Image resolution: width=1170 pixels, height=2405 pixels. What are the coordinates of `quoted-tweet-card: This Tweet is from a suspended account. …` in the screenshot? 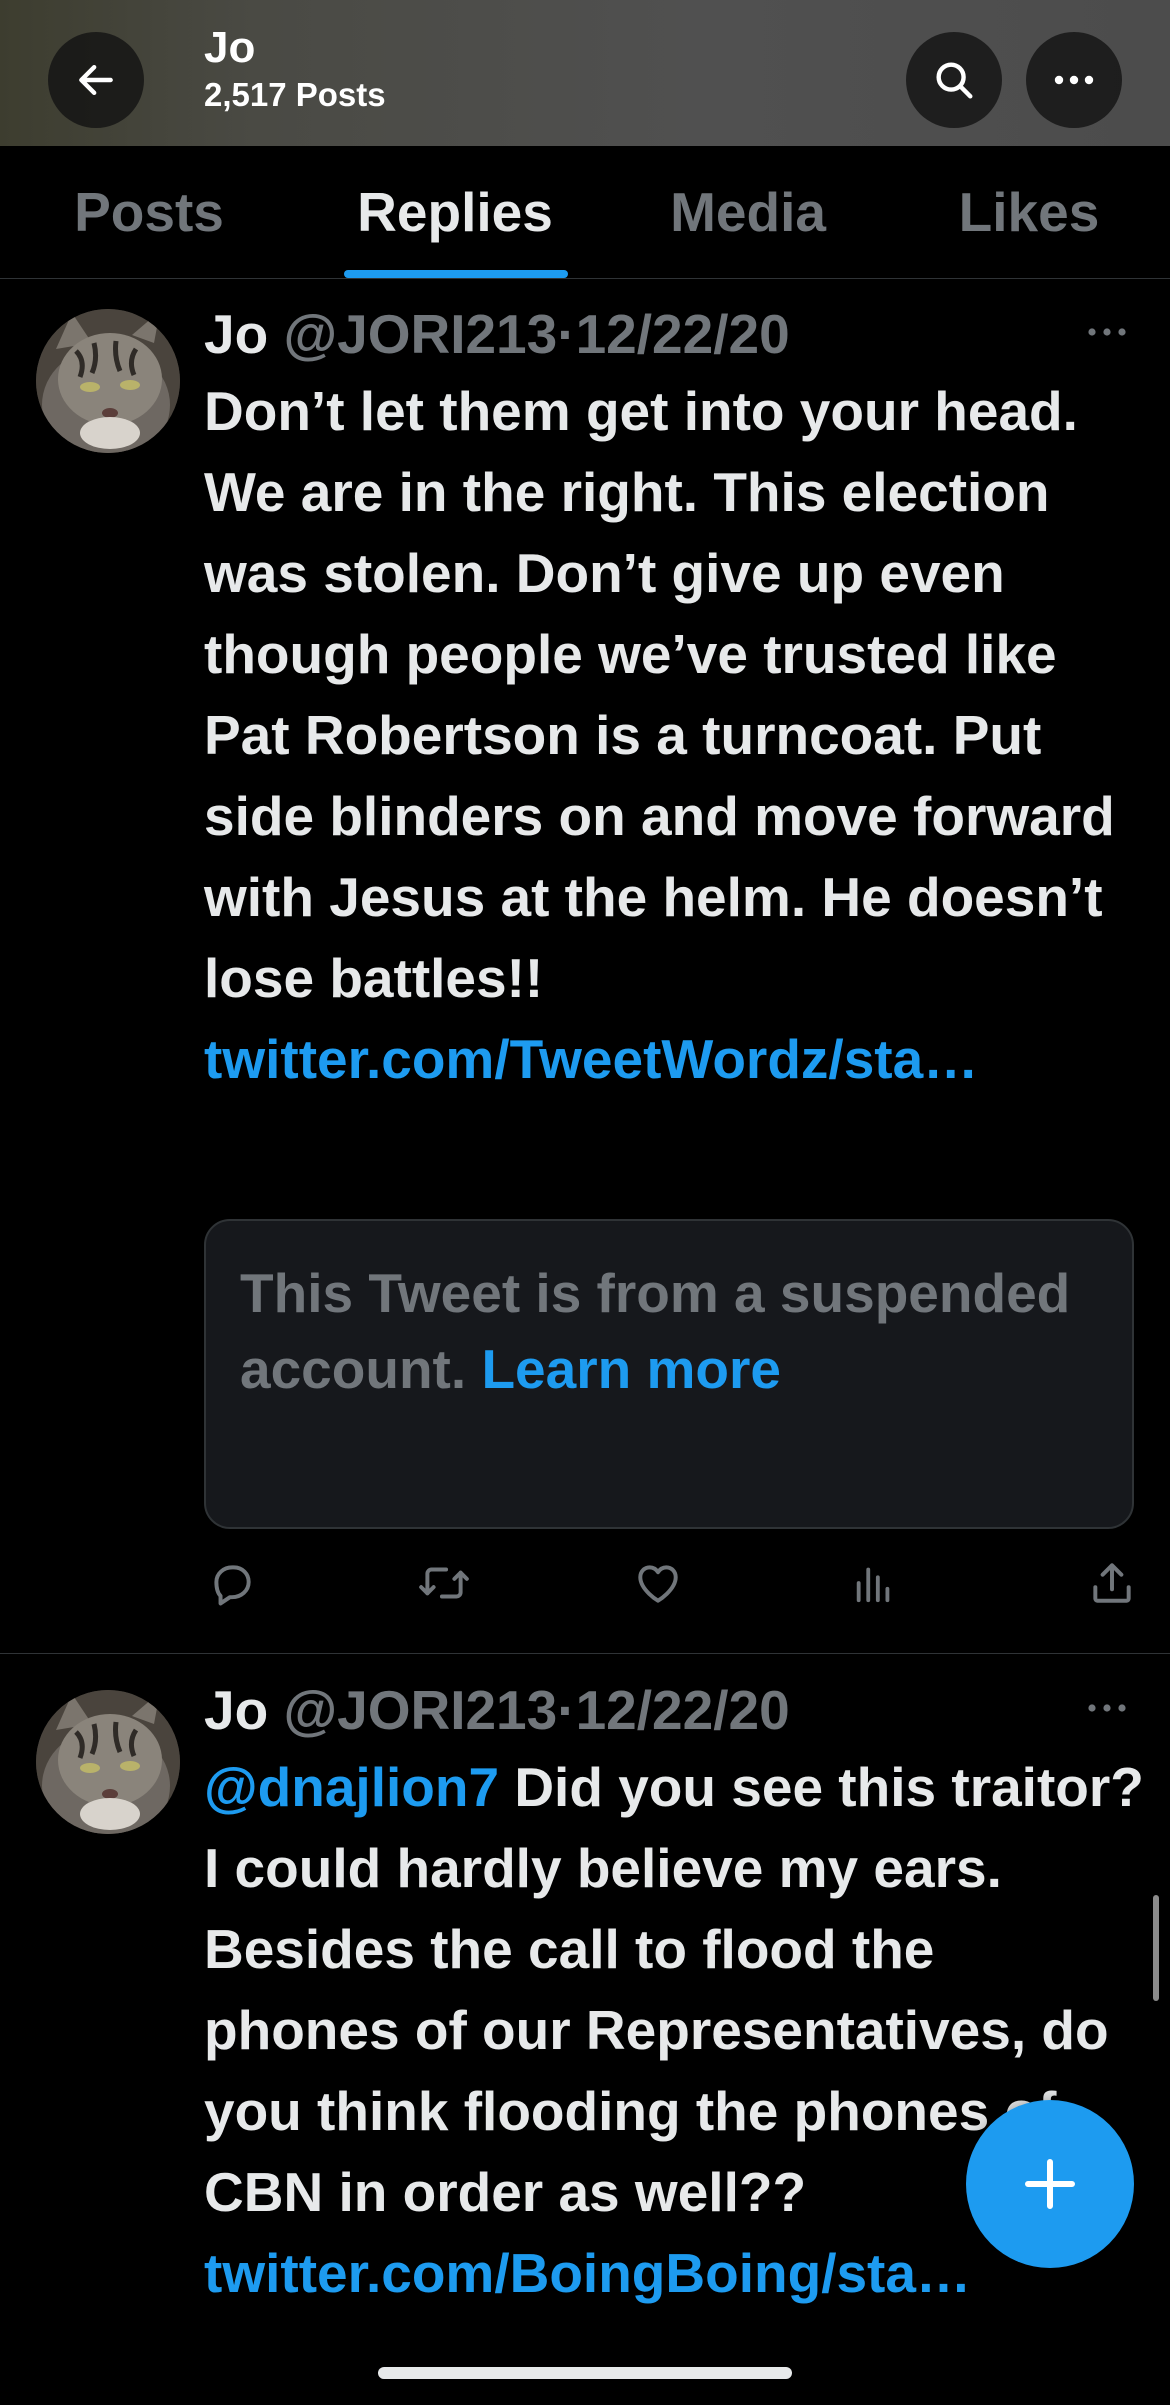 It's located at (669, 1374).